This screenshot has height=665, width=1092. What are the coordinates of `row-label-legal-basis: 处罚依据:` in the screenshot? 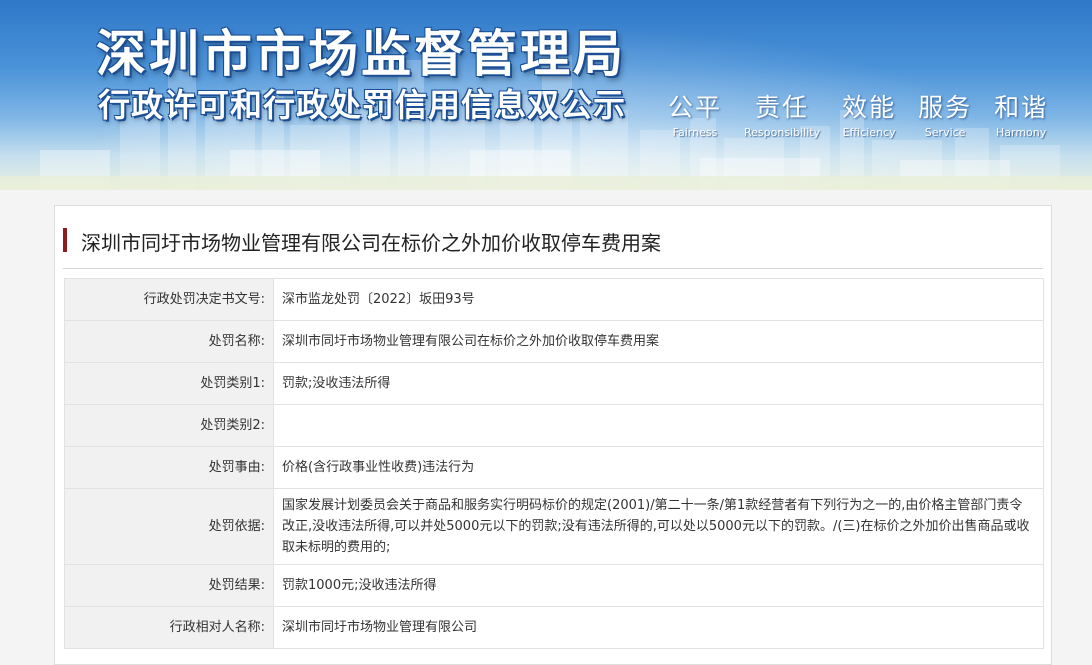 It's located at (169, 526).